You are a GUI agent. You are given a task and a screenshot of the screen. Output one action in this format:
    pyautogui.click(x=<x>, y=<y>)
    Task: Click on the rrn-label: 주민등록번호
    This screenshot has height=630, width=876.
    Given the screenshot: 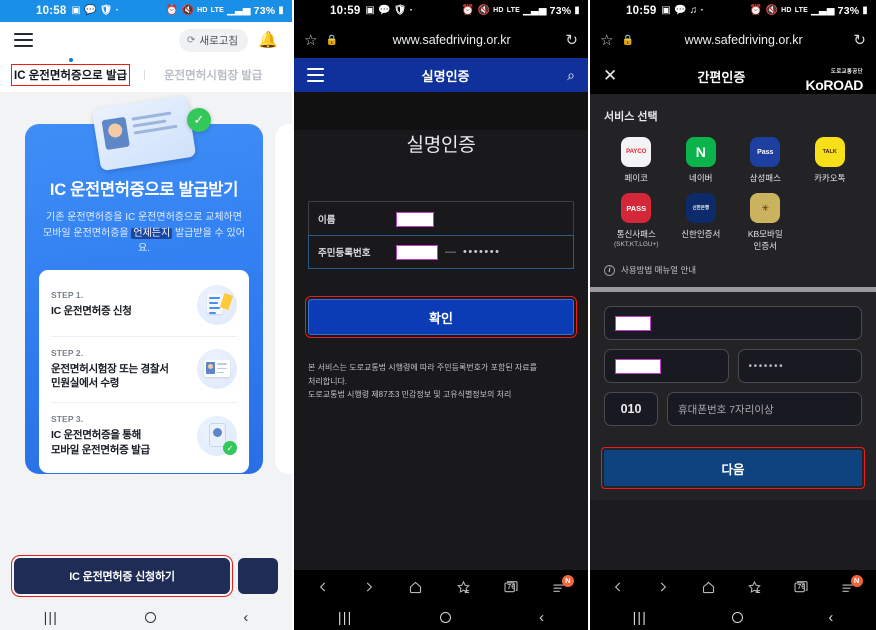 What is the action you would take?
    pyautogui.click(x=344, y=253)
    